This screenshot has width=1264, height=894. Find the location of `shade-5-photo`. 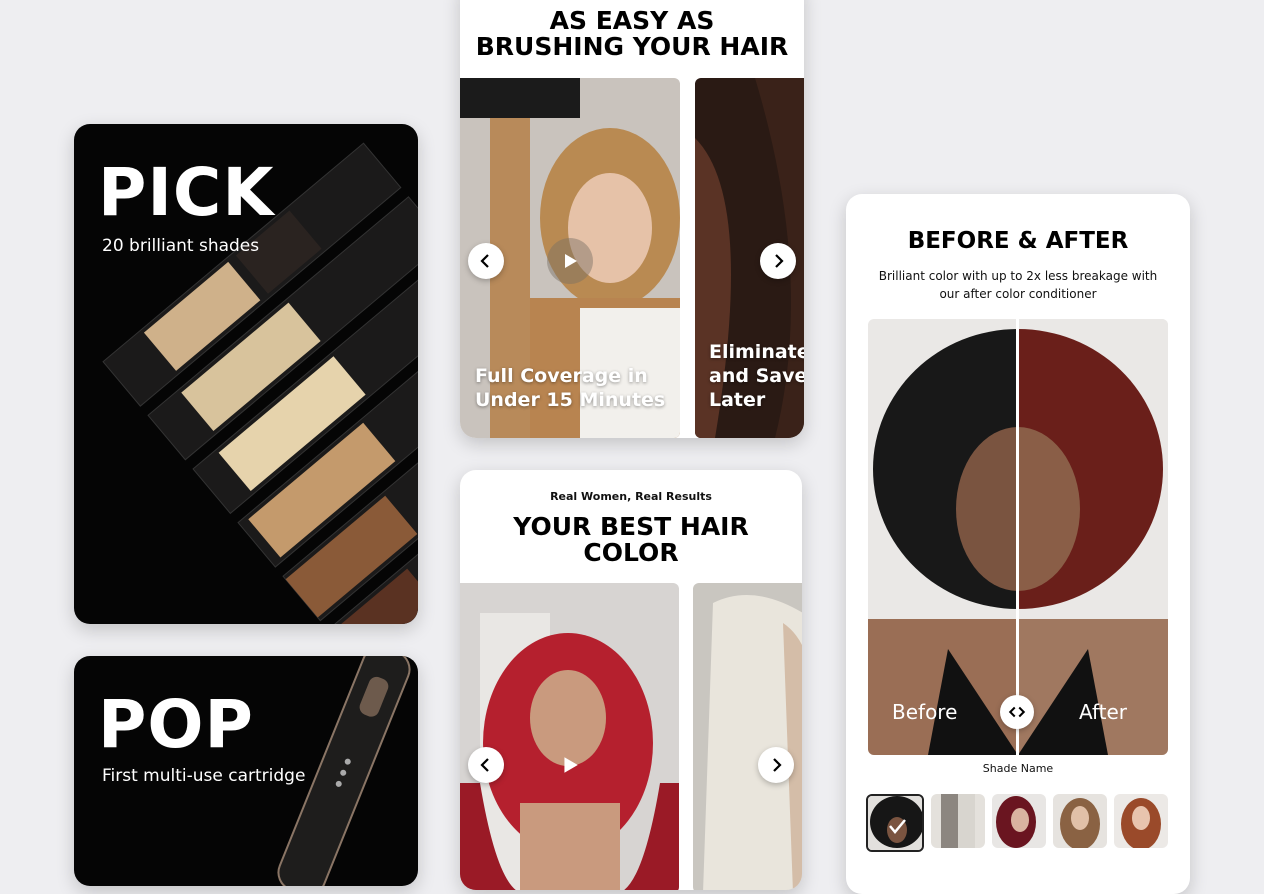

shade-5-photo is located at coordinates (1141, 821).